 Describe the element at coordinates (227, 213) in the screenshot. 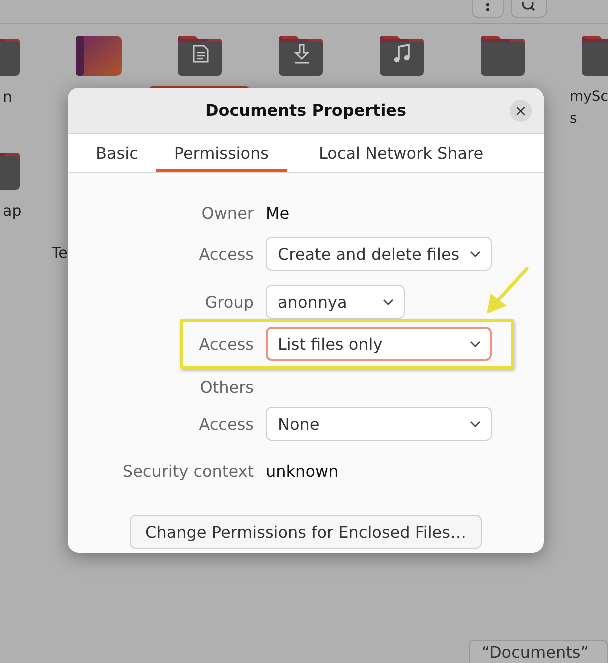

I see `field-label: Owner` at that location.